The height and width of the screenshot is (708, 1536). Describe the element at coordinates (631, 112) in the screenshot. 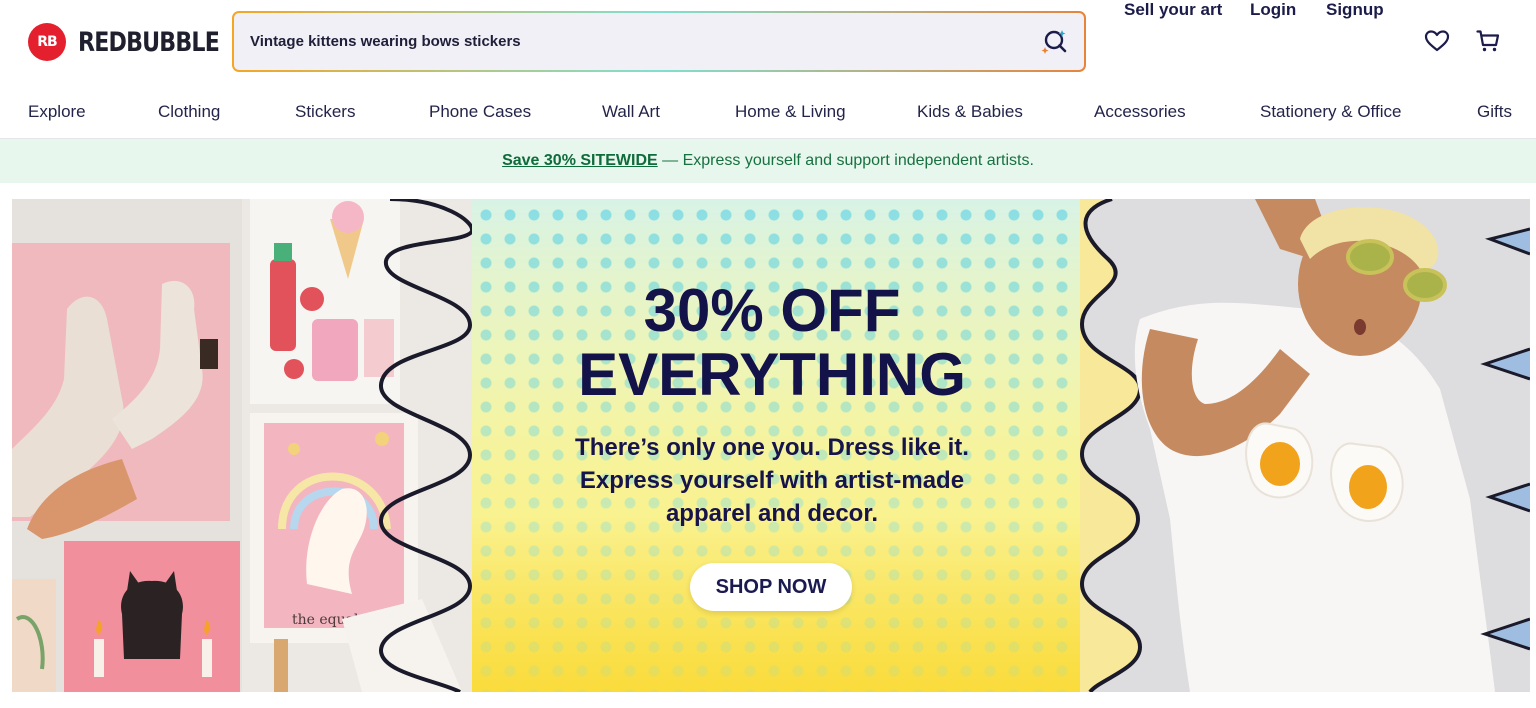

I see `nav-item-wall-art: Wall Art` at that location.